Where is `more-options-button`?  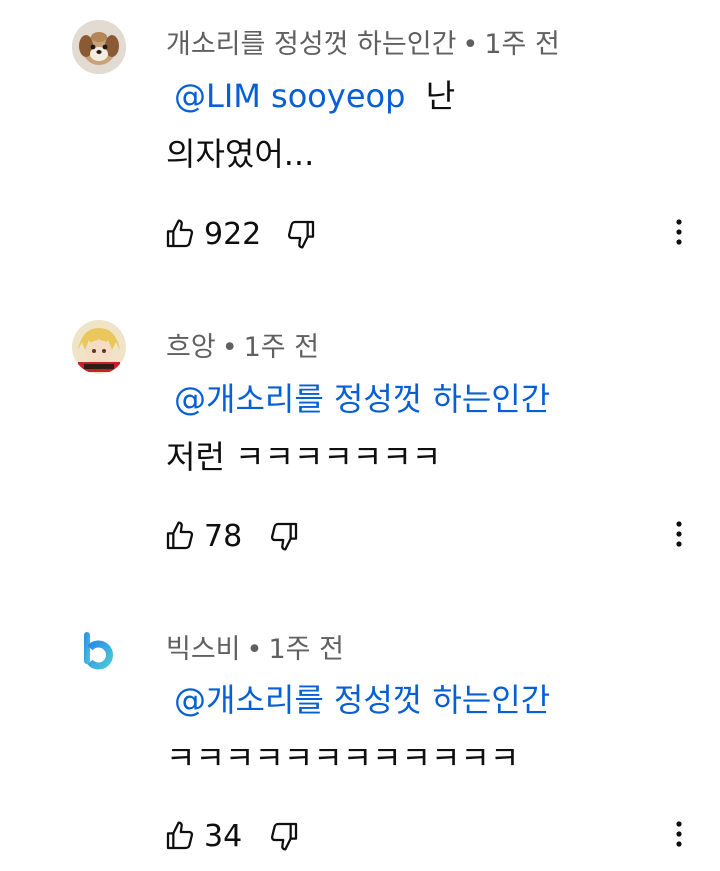 more-options-button is located at coordinates (679, 834).